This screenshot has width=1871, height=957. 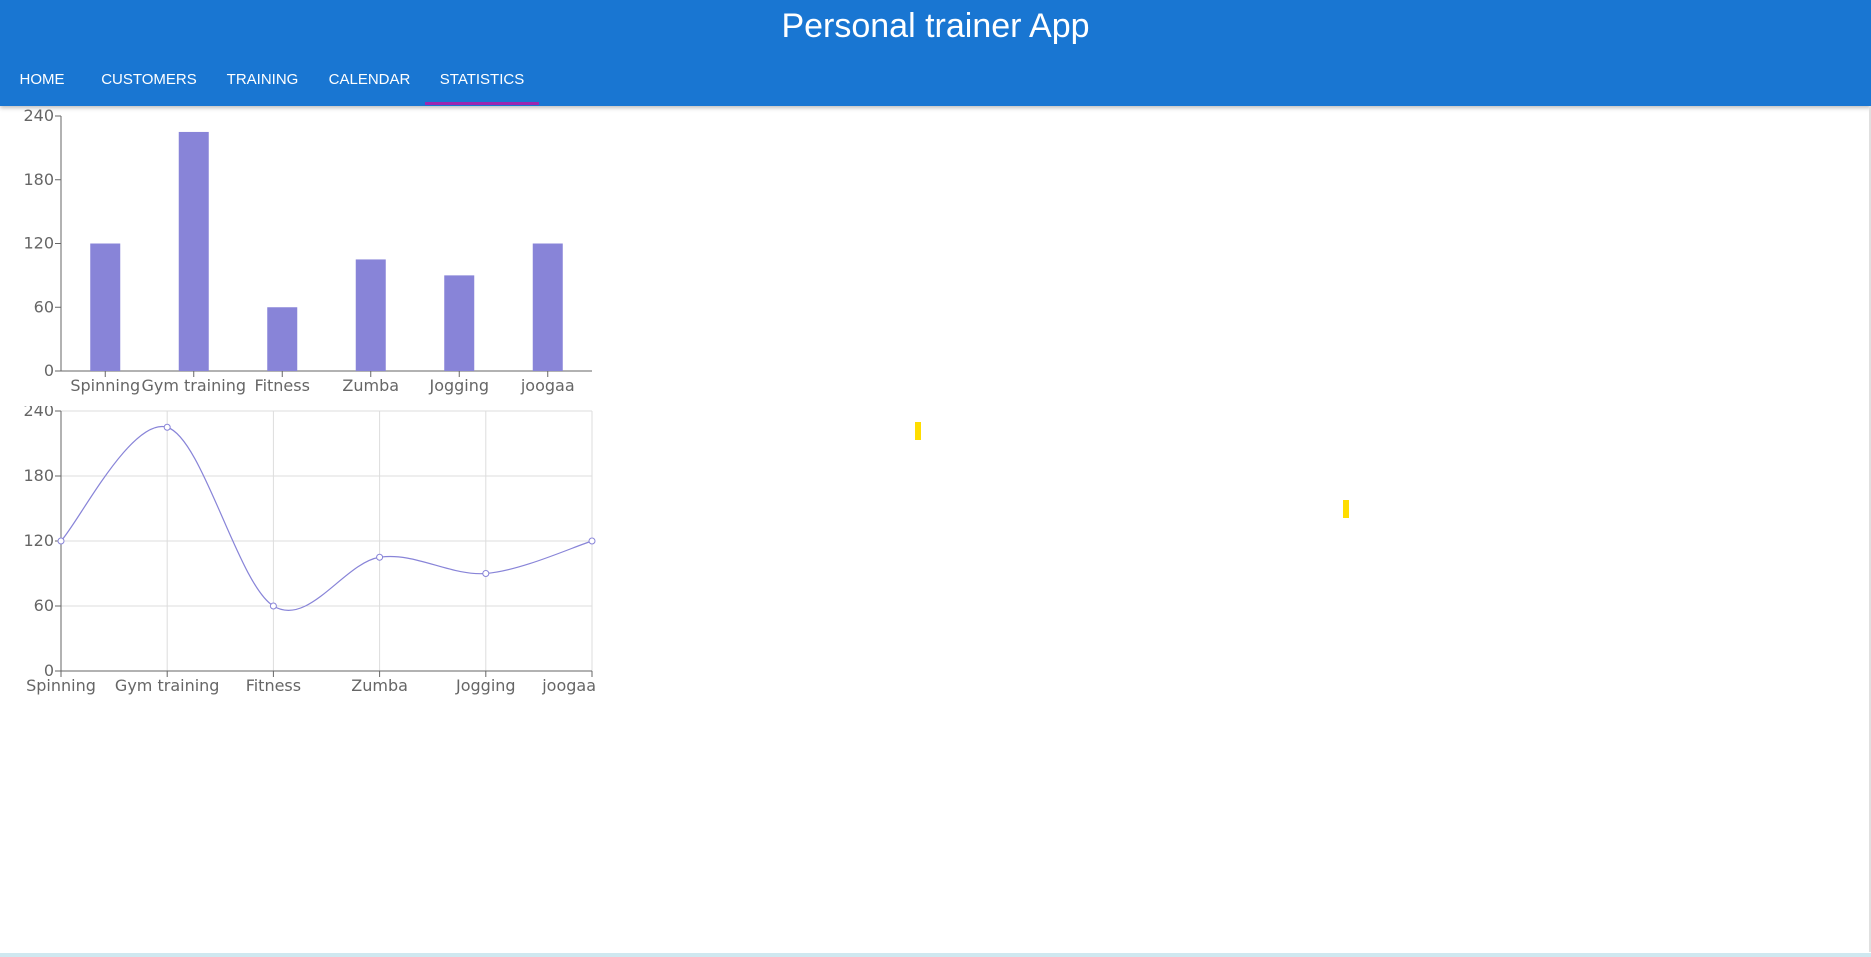 What do you see at coordinates (935, 955) in the screenshot?
I see `bottom-border` at bounding box center [935, 955].